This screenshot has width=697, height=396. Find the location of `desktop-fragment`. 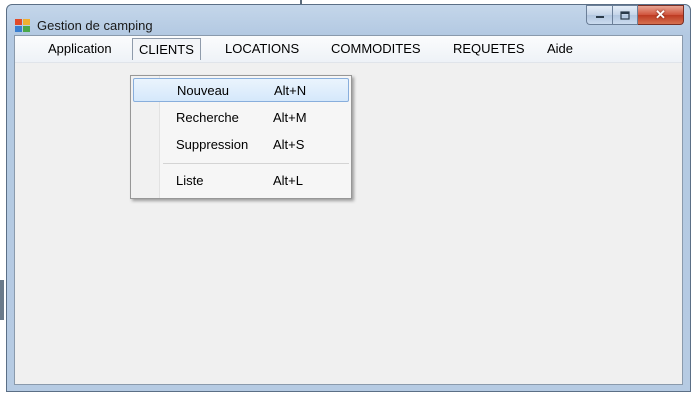

desktop-fragment is located at coordinates (2, 300).